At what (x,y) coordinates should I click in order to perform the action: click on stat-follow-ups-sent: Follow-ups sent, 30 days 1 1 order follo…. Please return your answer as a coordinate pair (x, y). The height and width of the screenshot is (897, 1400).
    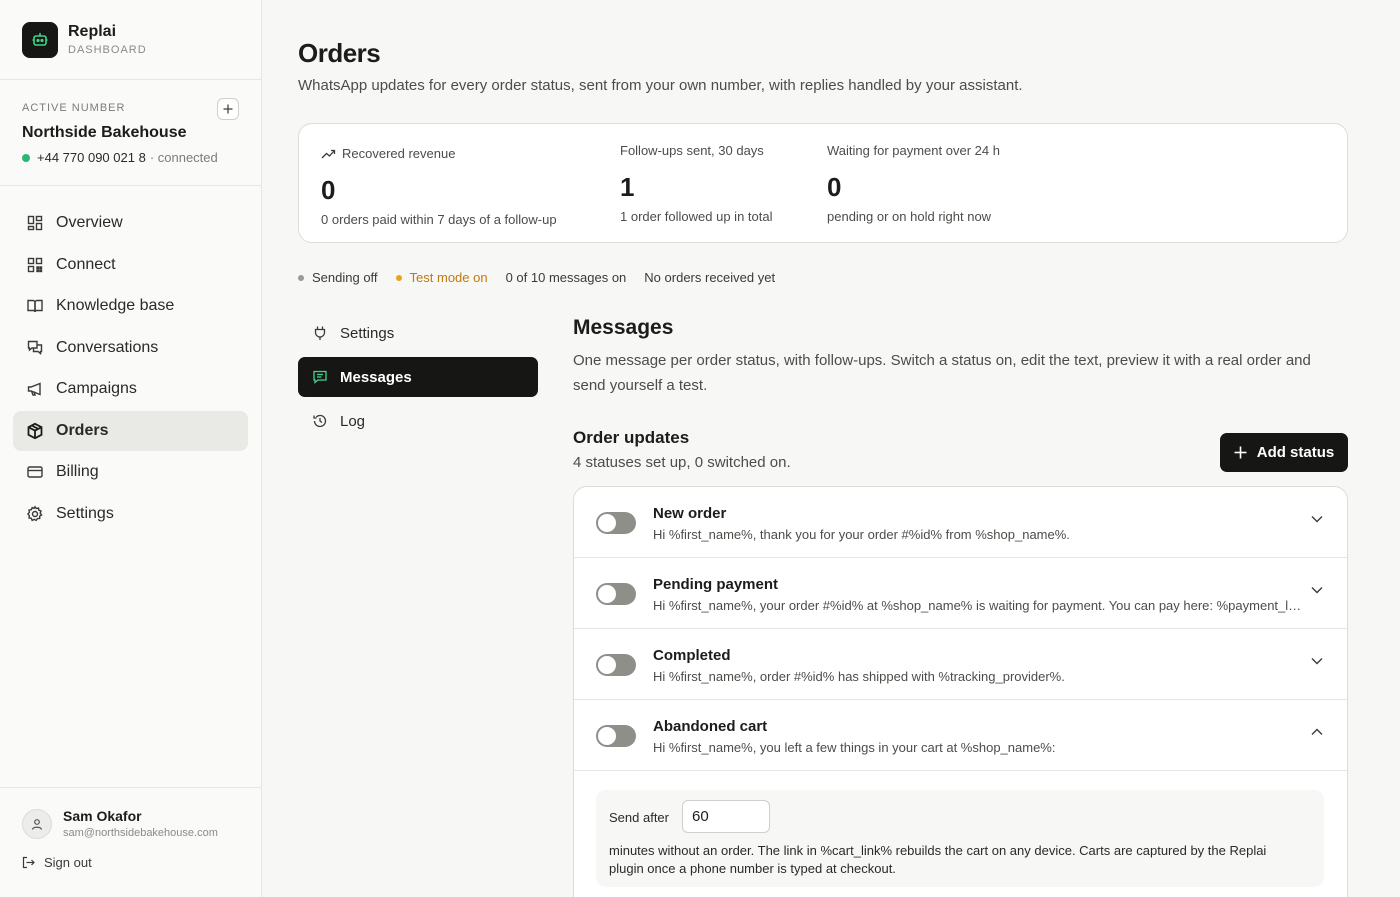
    Looking at the image, I should click on (696, 183).